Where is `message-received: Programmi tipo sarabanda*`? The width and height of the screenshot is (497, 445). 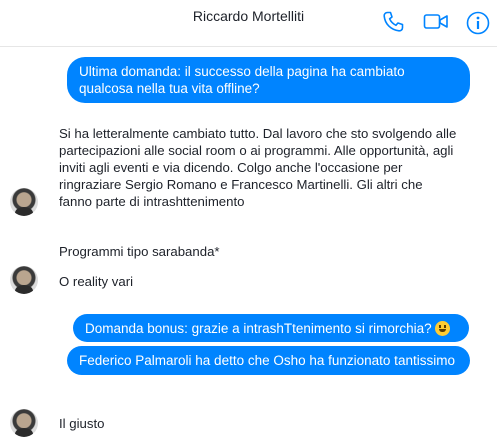
message-received: Programmi tipo sarabanda* is located at coordinates (139, 251).